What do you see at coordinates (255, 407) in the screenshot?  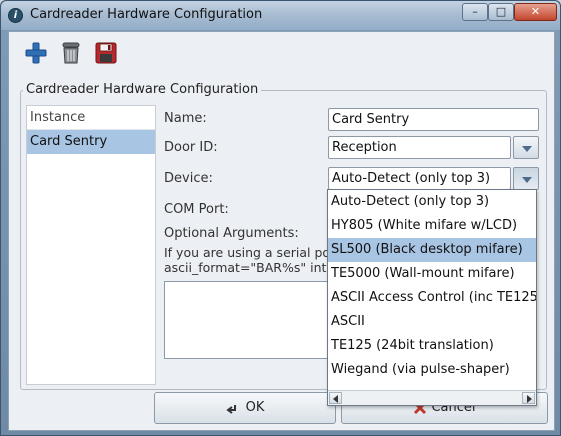 I see `ok-label: OK` at bounding box center [255, 407].